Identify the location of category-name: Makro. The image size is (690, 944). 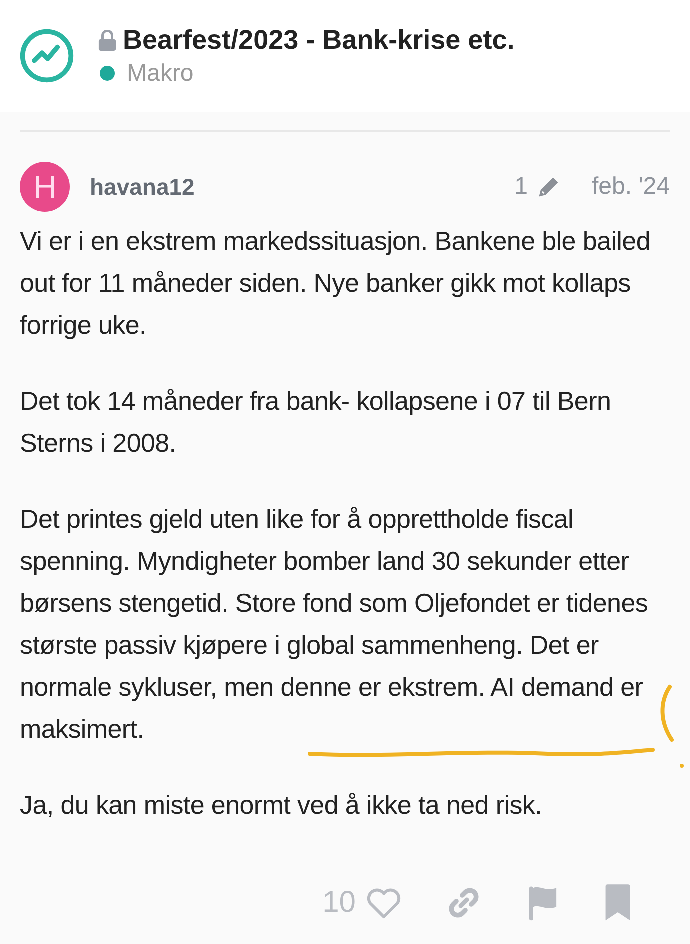
(160, 74).